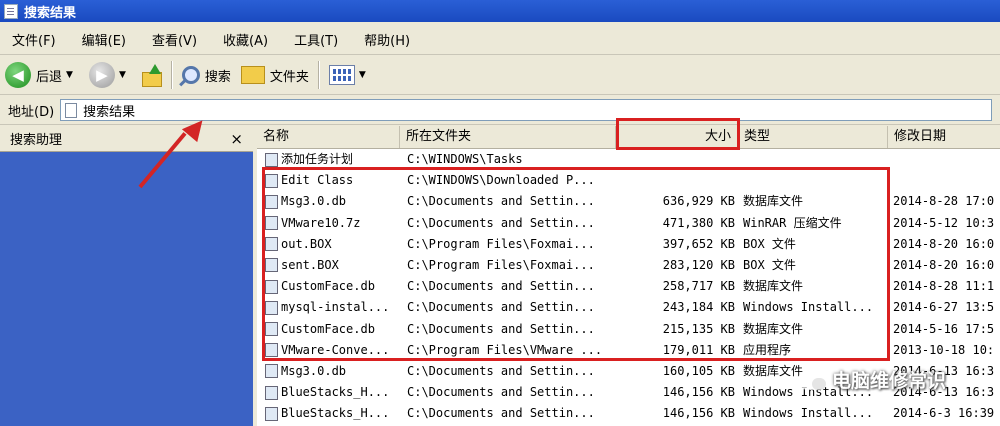  Describe the element at coordinates (341, 75) in the screenshot. I see `views-icon` at that location.